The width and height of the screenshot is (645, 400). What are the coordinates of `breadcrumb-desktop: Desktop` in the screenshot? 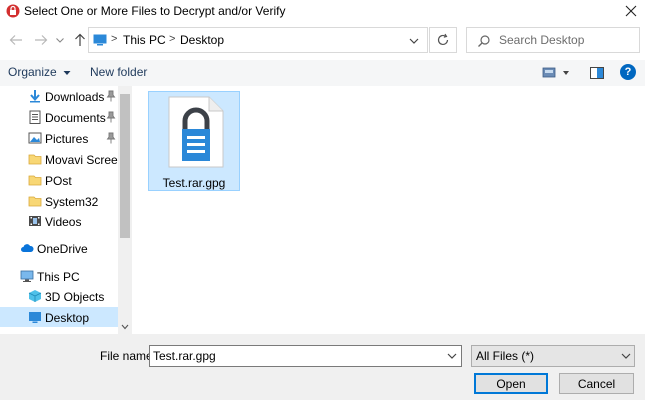 It's located at (202, 40).